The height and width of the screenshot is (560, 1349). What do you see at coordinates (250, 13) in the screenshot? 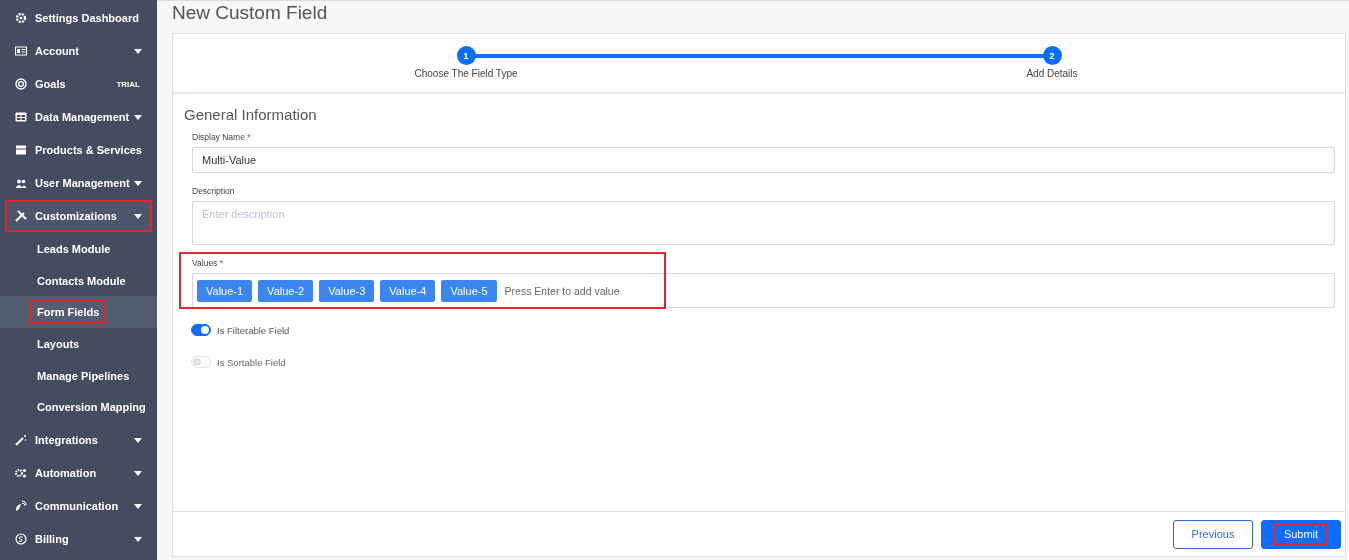
I see `page-title: New Custom Field` at bounding box center [250, 13].